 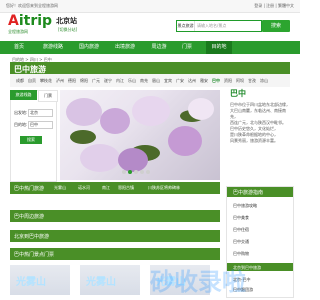 I want to click on nav-item-domestic: 国内旅游, so click(x=89, y=47).